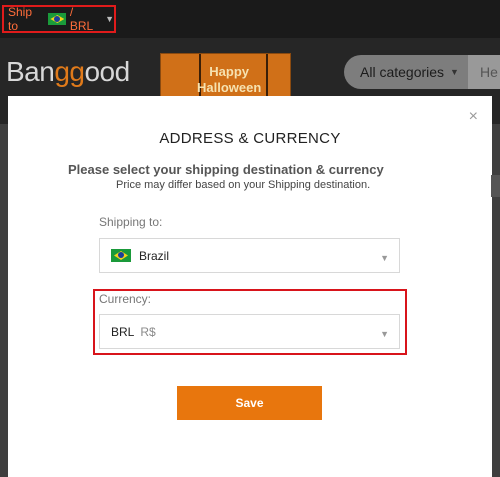 The image size is (500, 477). Describe the element at coordinates (250, 19) in the screenshot. I see `top-bar: Ship to / BRL ▼` at that location.